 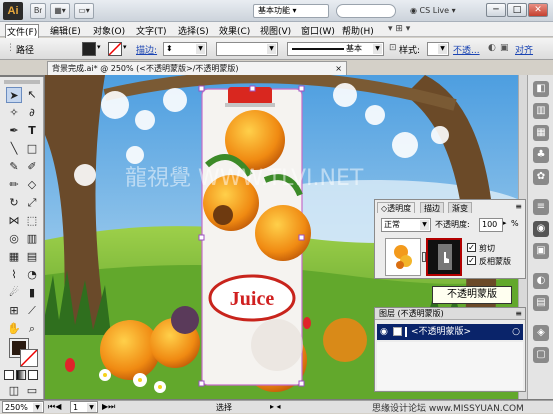 What do you see at coordinates (84, 407) in the screenshot?
I see `artboard-number: 1 ▼` at bounding box center [84, 407].